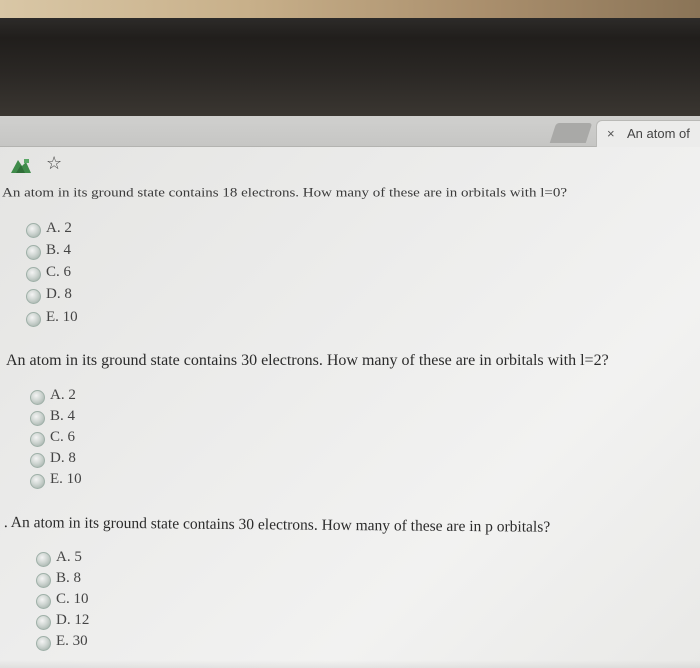 This screenshot has width=700, height=668. I want to click on new-tab-button, so click(571, 133).